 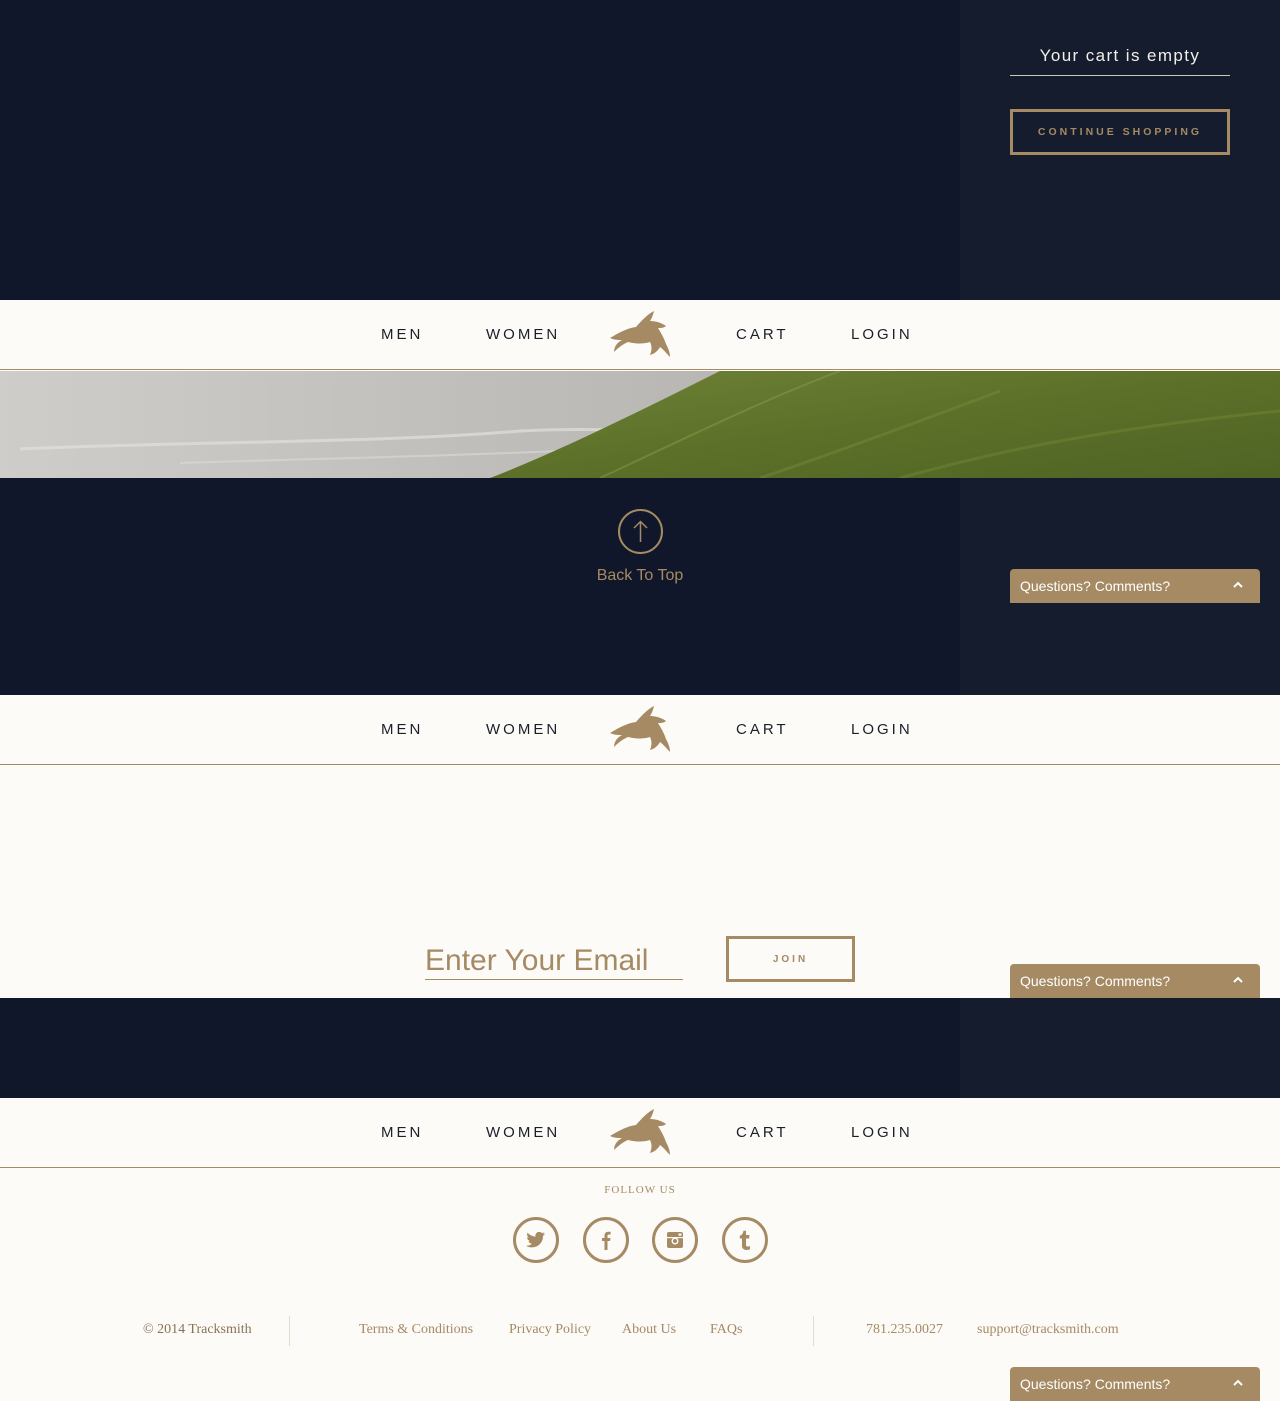 I want to click on back-to-top-label: Back To Top, so click(x=640, y=576).